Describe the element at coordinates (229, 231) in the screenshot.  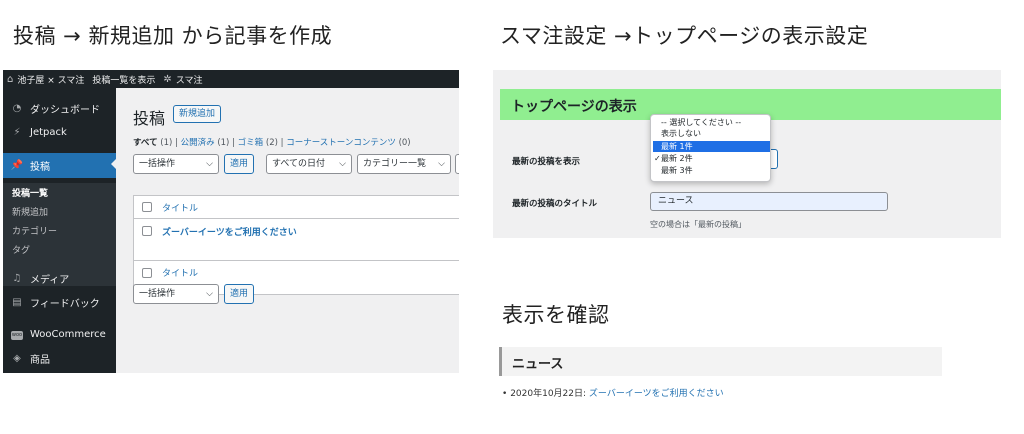
I see `post-title-link: ズーバーイーツをご利用ください` at that location.